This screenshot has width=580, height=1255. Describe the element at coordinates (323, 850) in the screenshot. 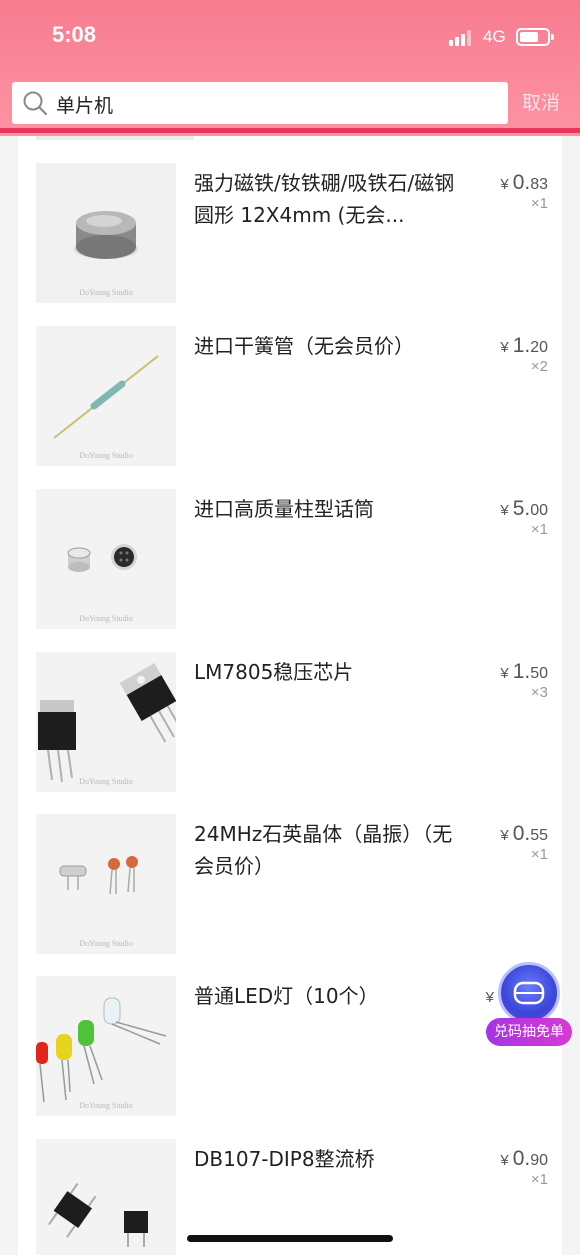

I see `product-title: 24MHz石英晶体（晶振）（无会员价）` at that location.